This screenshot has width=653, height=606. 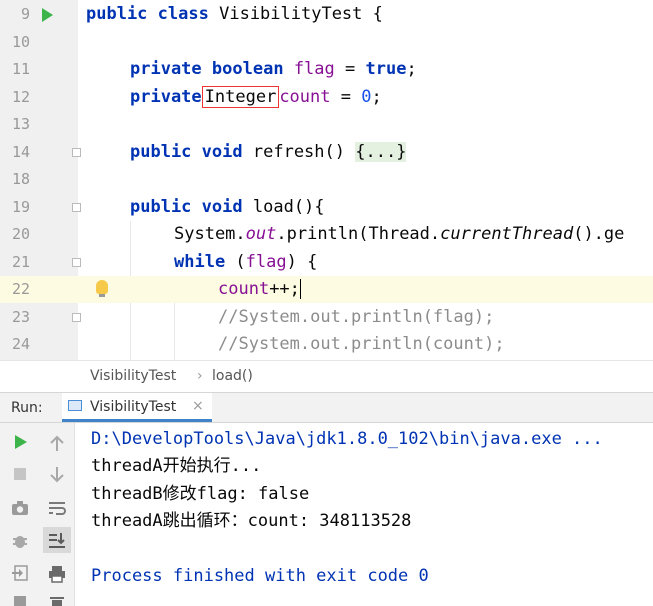 What do you see at coordinates (210, 234) in the screenshot?
I see `identifier: System.` at bounding box center [210, 234].